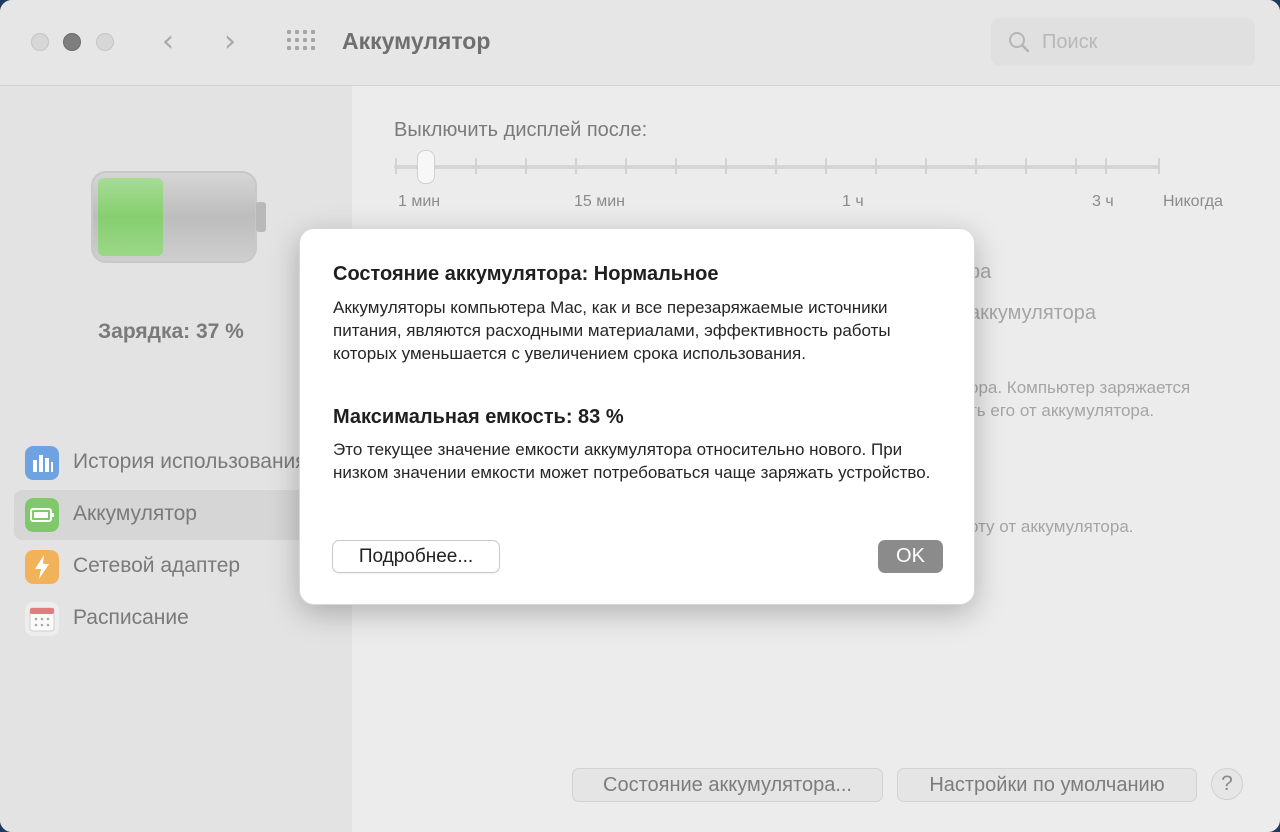 The height and width of the screenshot is (832, 1280). I want to click on help-button: ?, so click(1227, 784).